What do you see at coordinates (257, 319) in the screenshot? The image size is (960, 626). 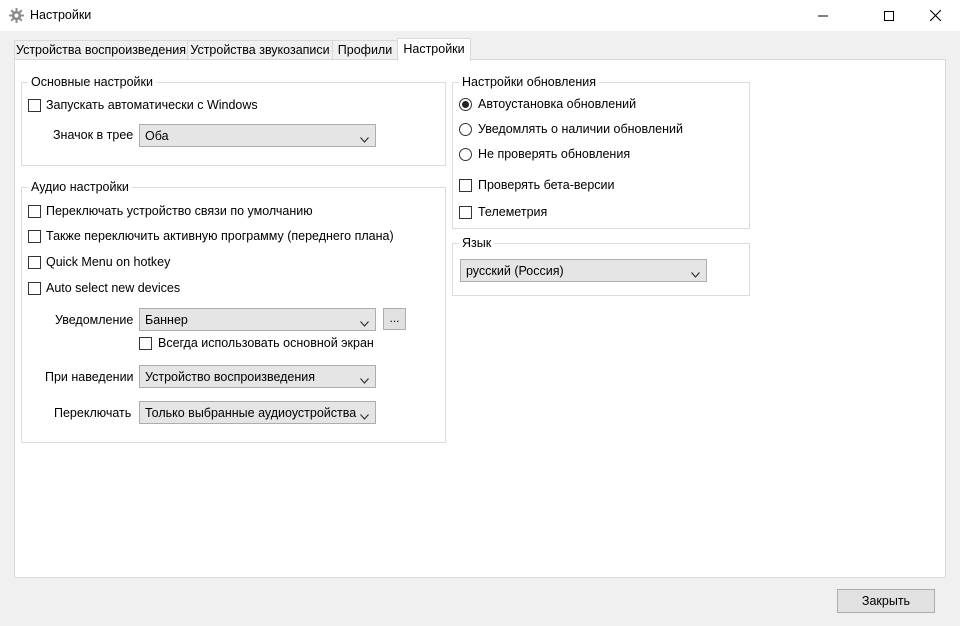 I see `notification-select: Баннер` at bounding box center [257, 319].